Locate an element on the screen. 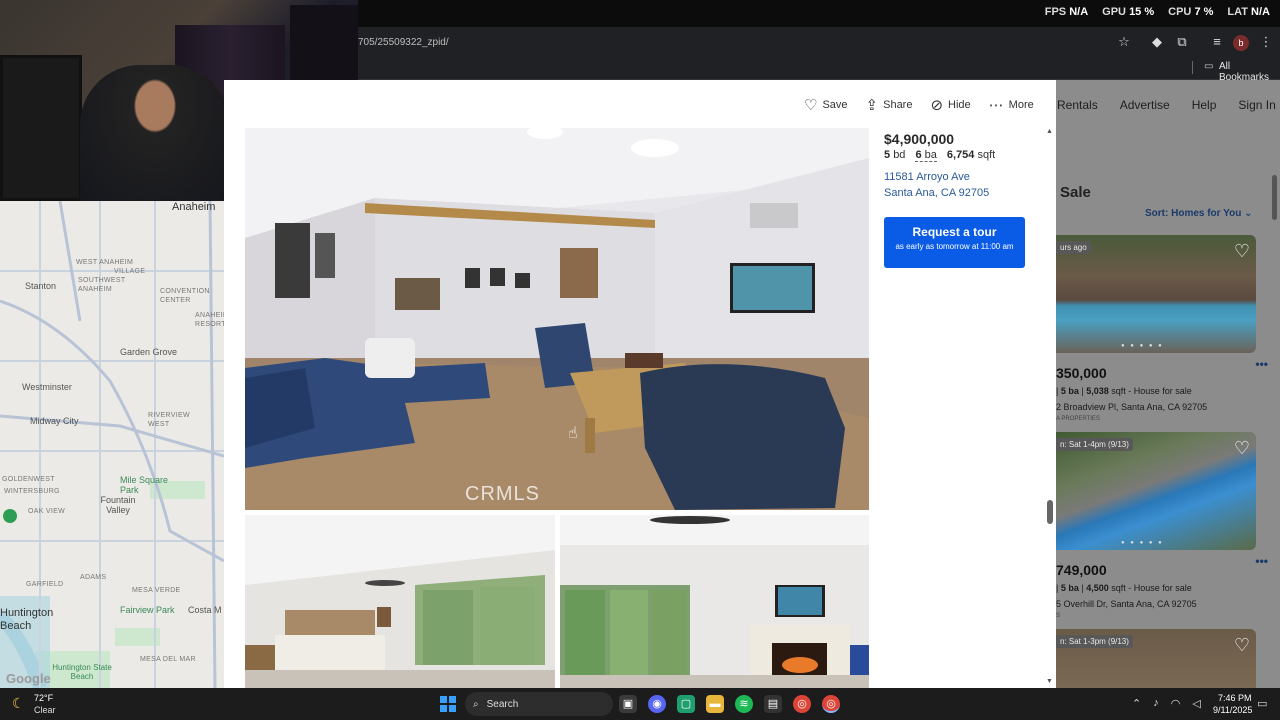 The image size is (1280, 720). url-text: 705/25509322_zpid/ is located at coordinates (403, 42).